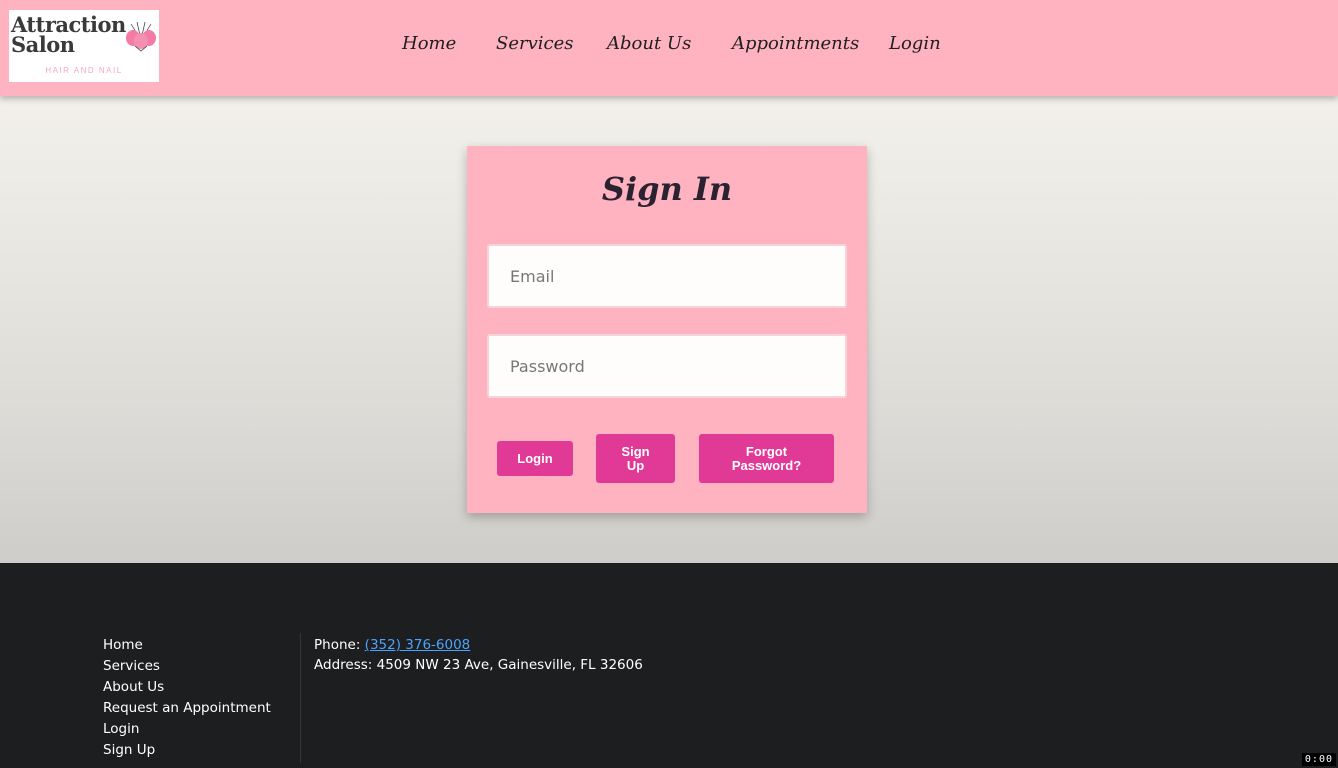  What do you see at coordinates (187, 729) in the screenshot?
I see `footer-link-login: Login` at bounding box center [187, 729].